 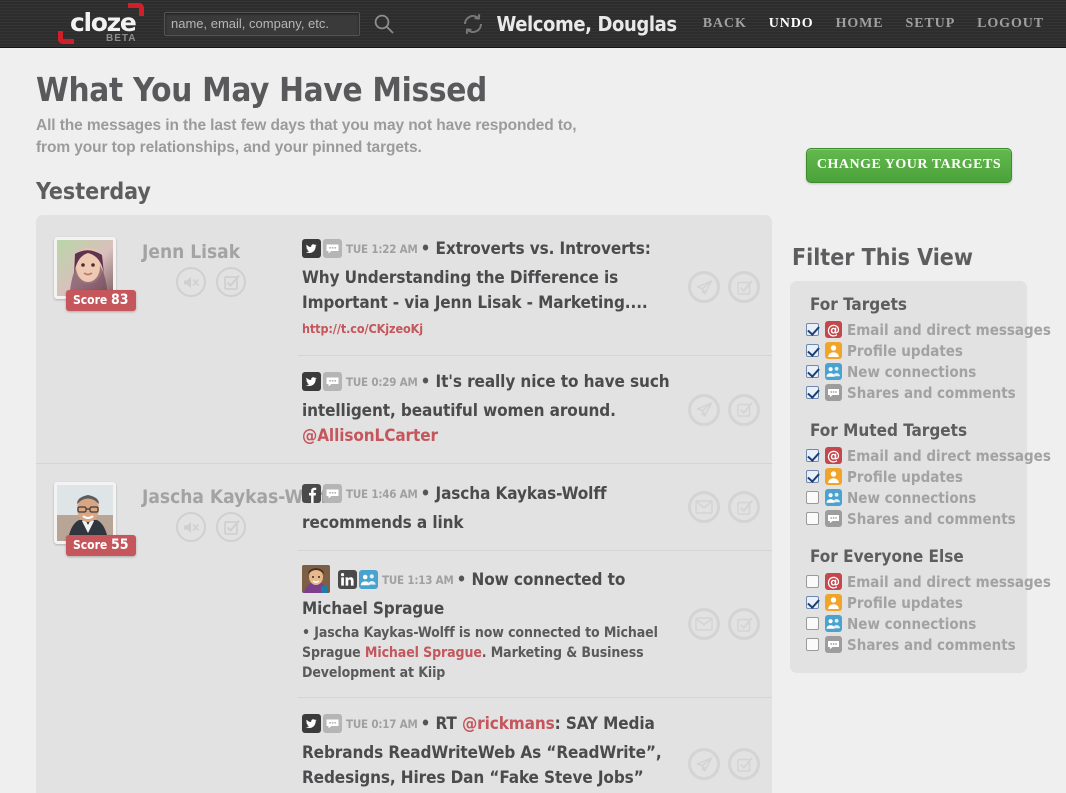 I want to click on filter-label: Shares and comments, so click(x=931, y=518).